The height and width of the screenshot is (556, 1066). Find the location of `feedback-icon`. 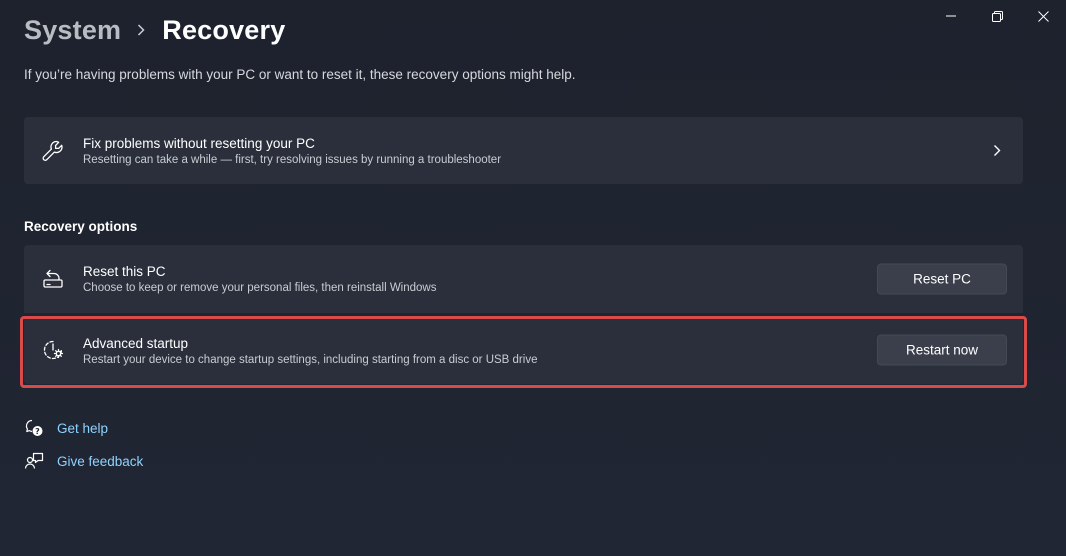

feedback-icon is located at coordinates (34, 461).